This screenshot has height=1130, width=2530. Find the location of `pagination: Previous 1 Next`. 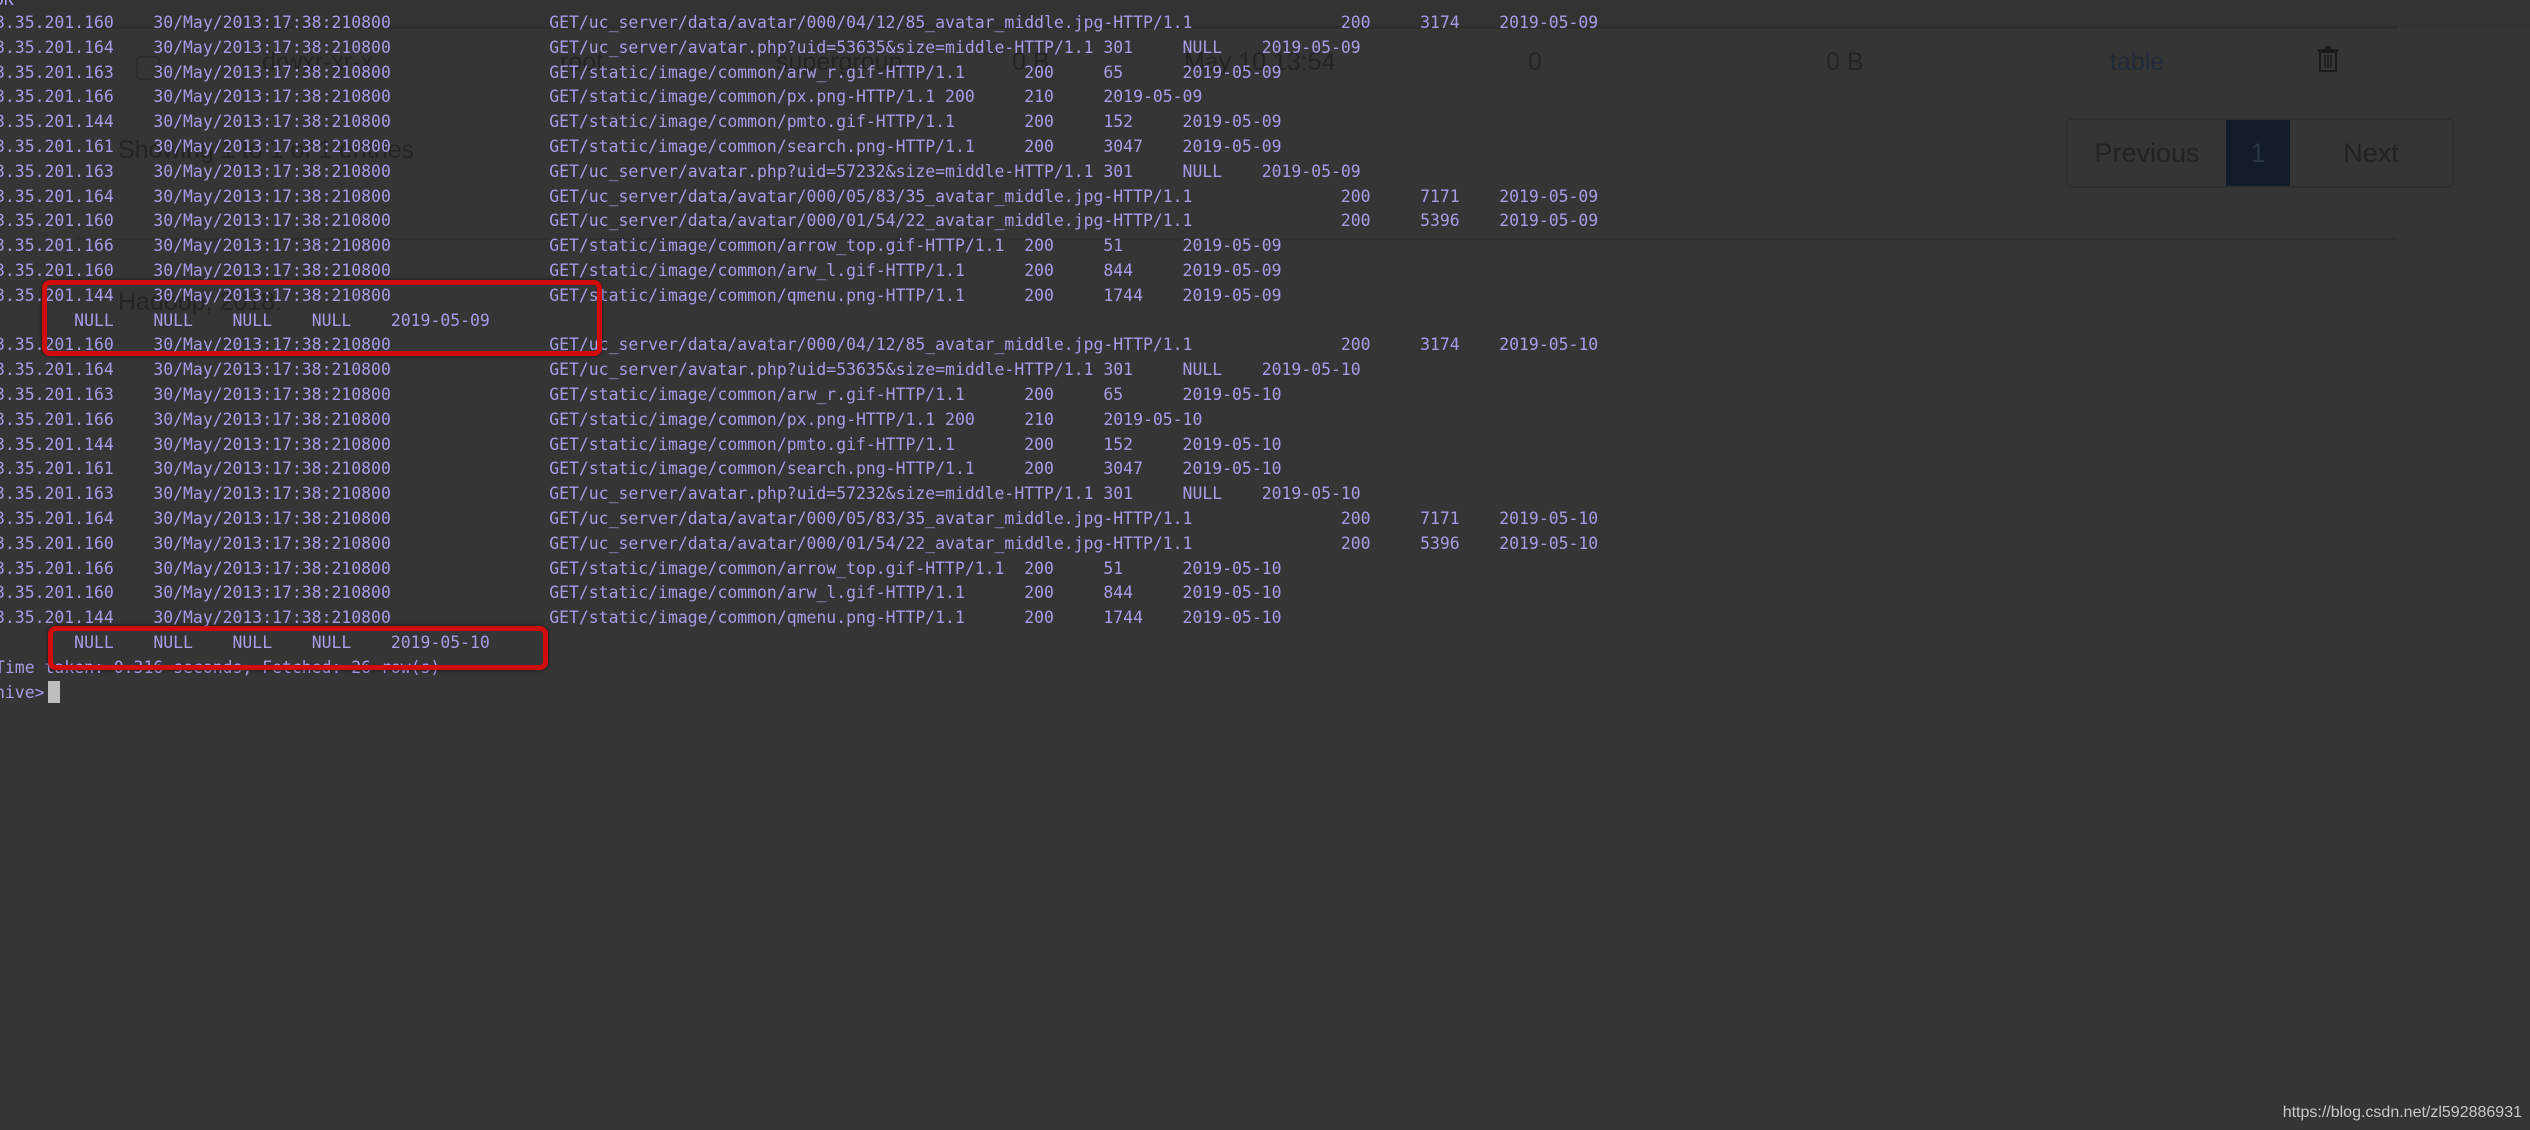

pagination: Previous 1 Next is located at coordinates (2260, 153).